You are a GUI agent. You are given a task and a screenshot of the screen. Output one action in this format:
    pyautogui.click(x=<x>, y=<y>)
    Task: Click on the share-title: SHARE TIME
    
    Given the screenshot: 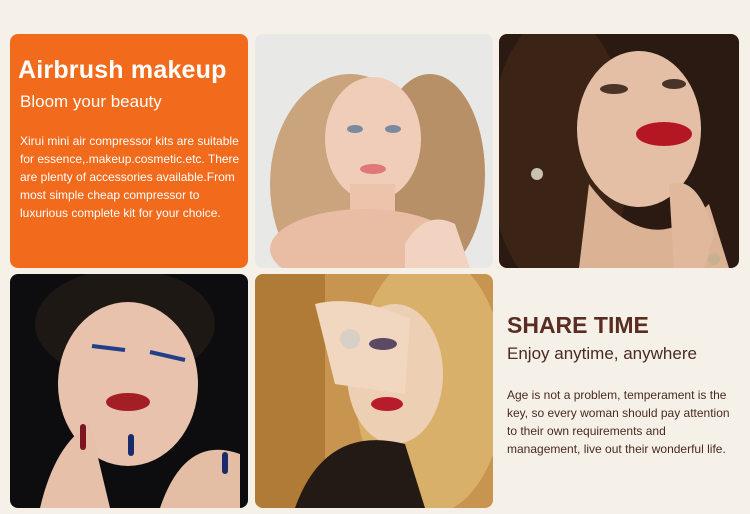 What is the action you would take?
    pyautogui.click(x=578, y=325)
    